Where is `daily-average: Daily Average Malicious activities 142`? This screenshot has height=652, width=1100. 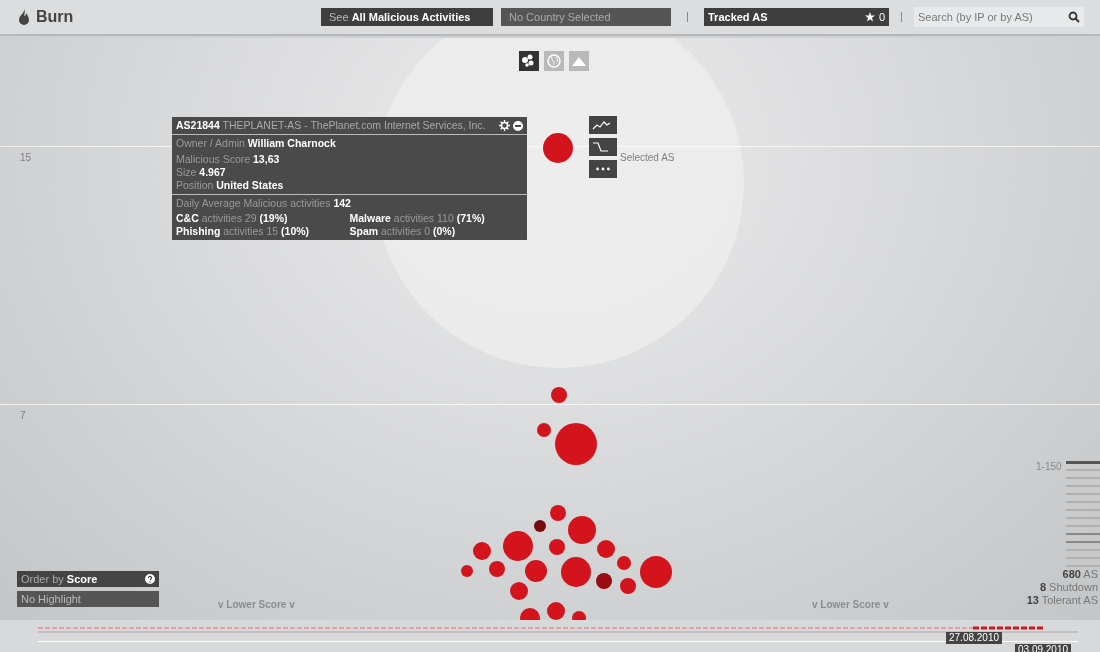 daily-average: Daily Average Malicious activities 142 is located at coordinates (264, 203).